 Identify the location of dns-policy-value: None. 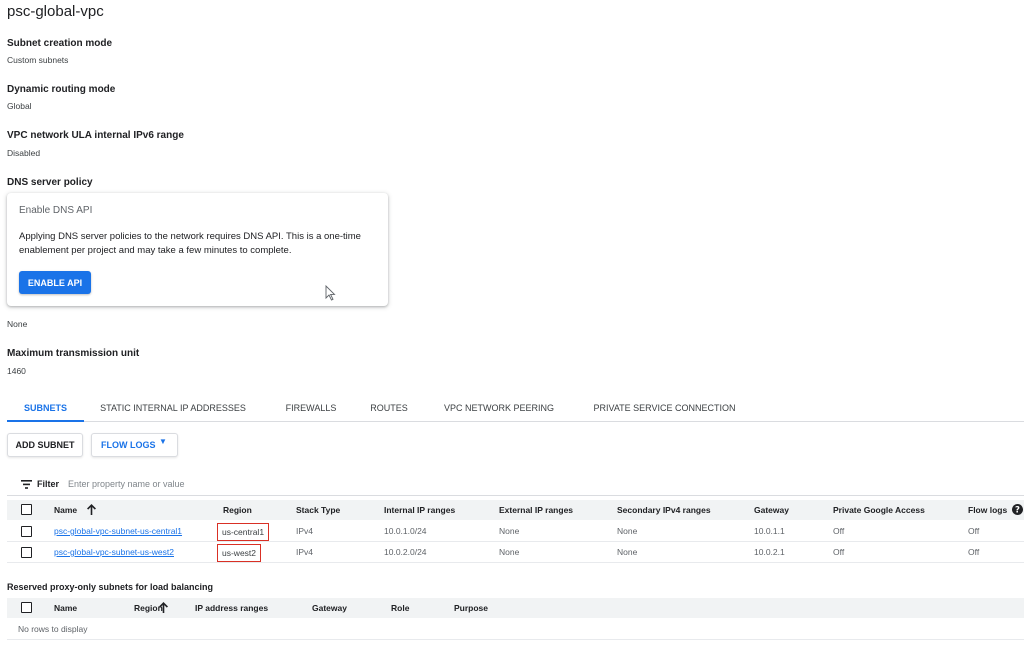
(17, 324).